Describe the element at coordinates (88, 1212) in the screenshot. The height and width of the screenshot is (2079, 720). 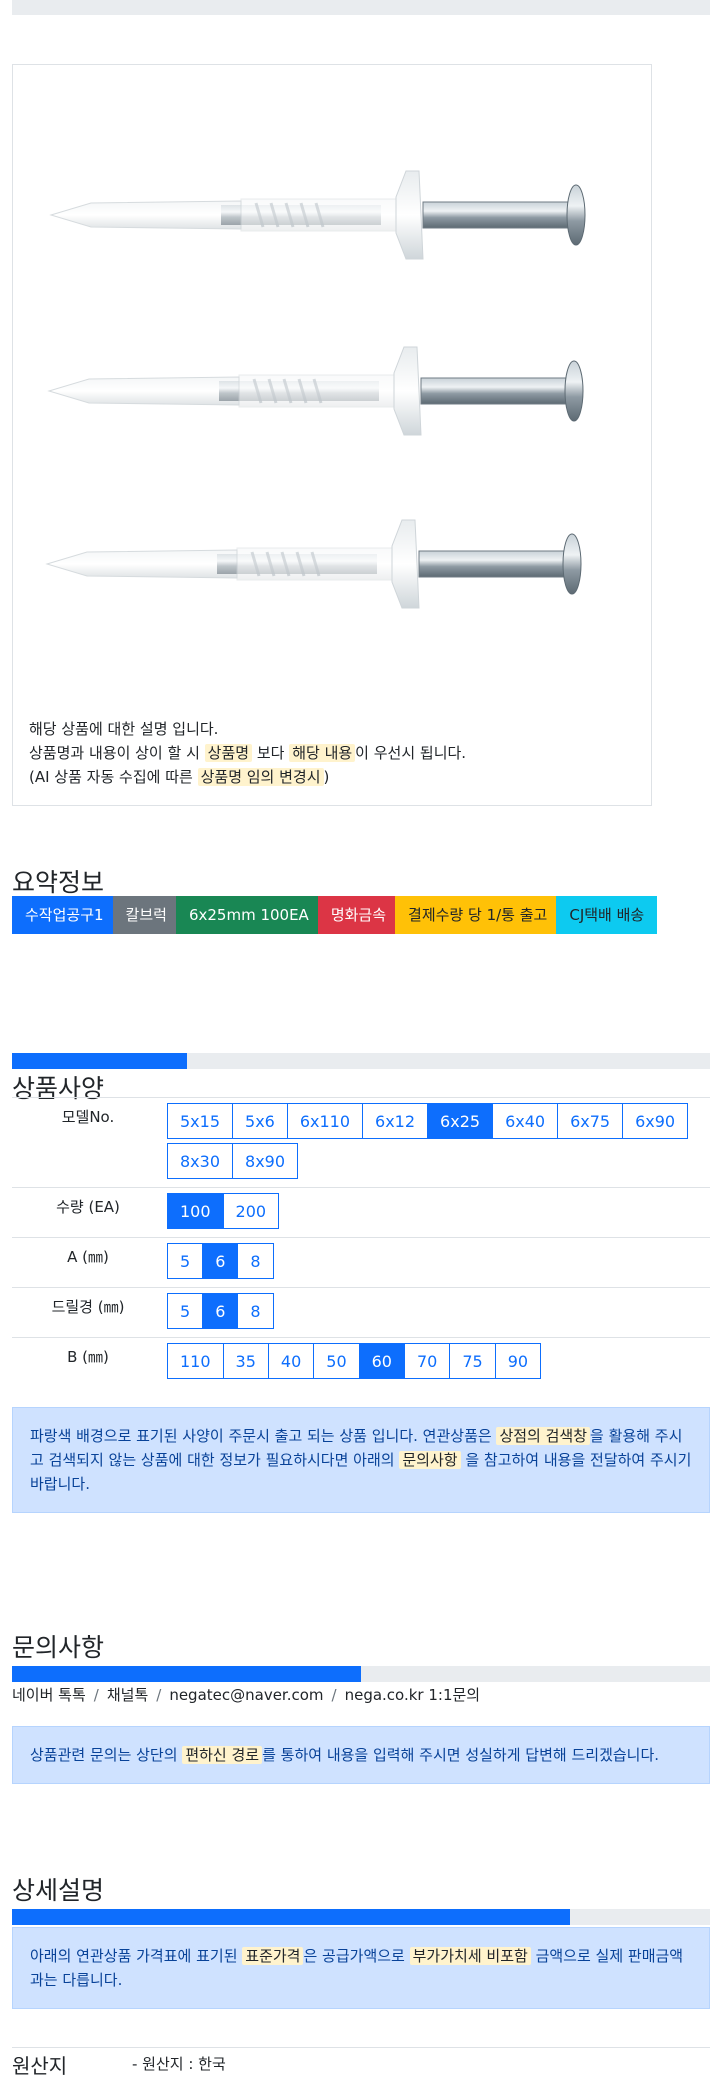
I see `spec-label: 수량 (EA)` at that location.